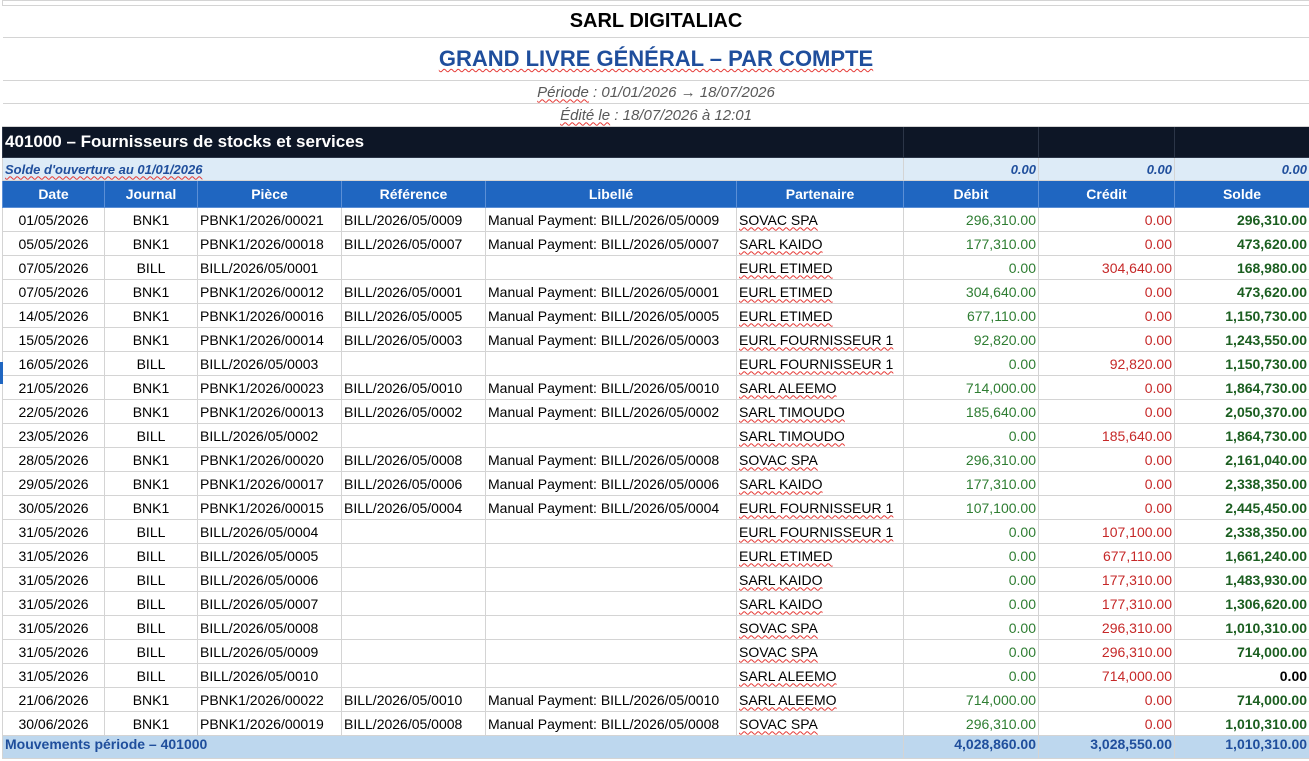 The image size is (1309, 761). What do you see at coordinates (53, 699) in the screenshot?
I see `cell-date: 21/06/2026` at bounding box center [53, 699].